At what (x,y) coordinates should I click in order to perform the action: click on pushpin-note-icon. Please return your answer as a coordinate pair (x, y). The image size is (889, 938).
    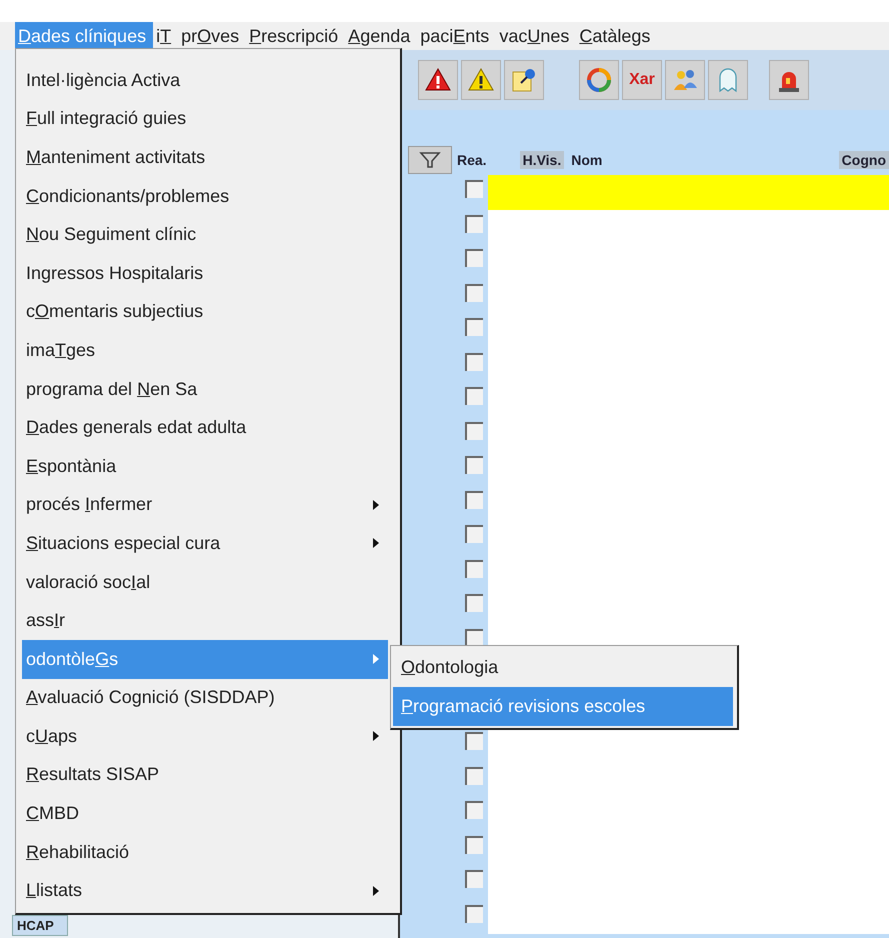
    Looking at the image, I should click on (524, 80).